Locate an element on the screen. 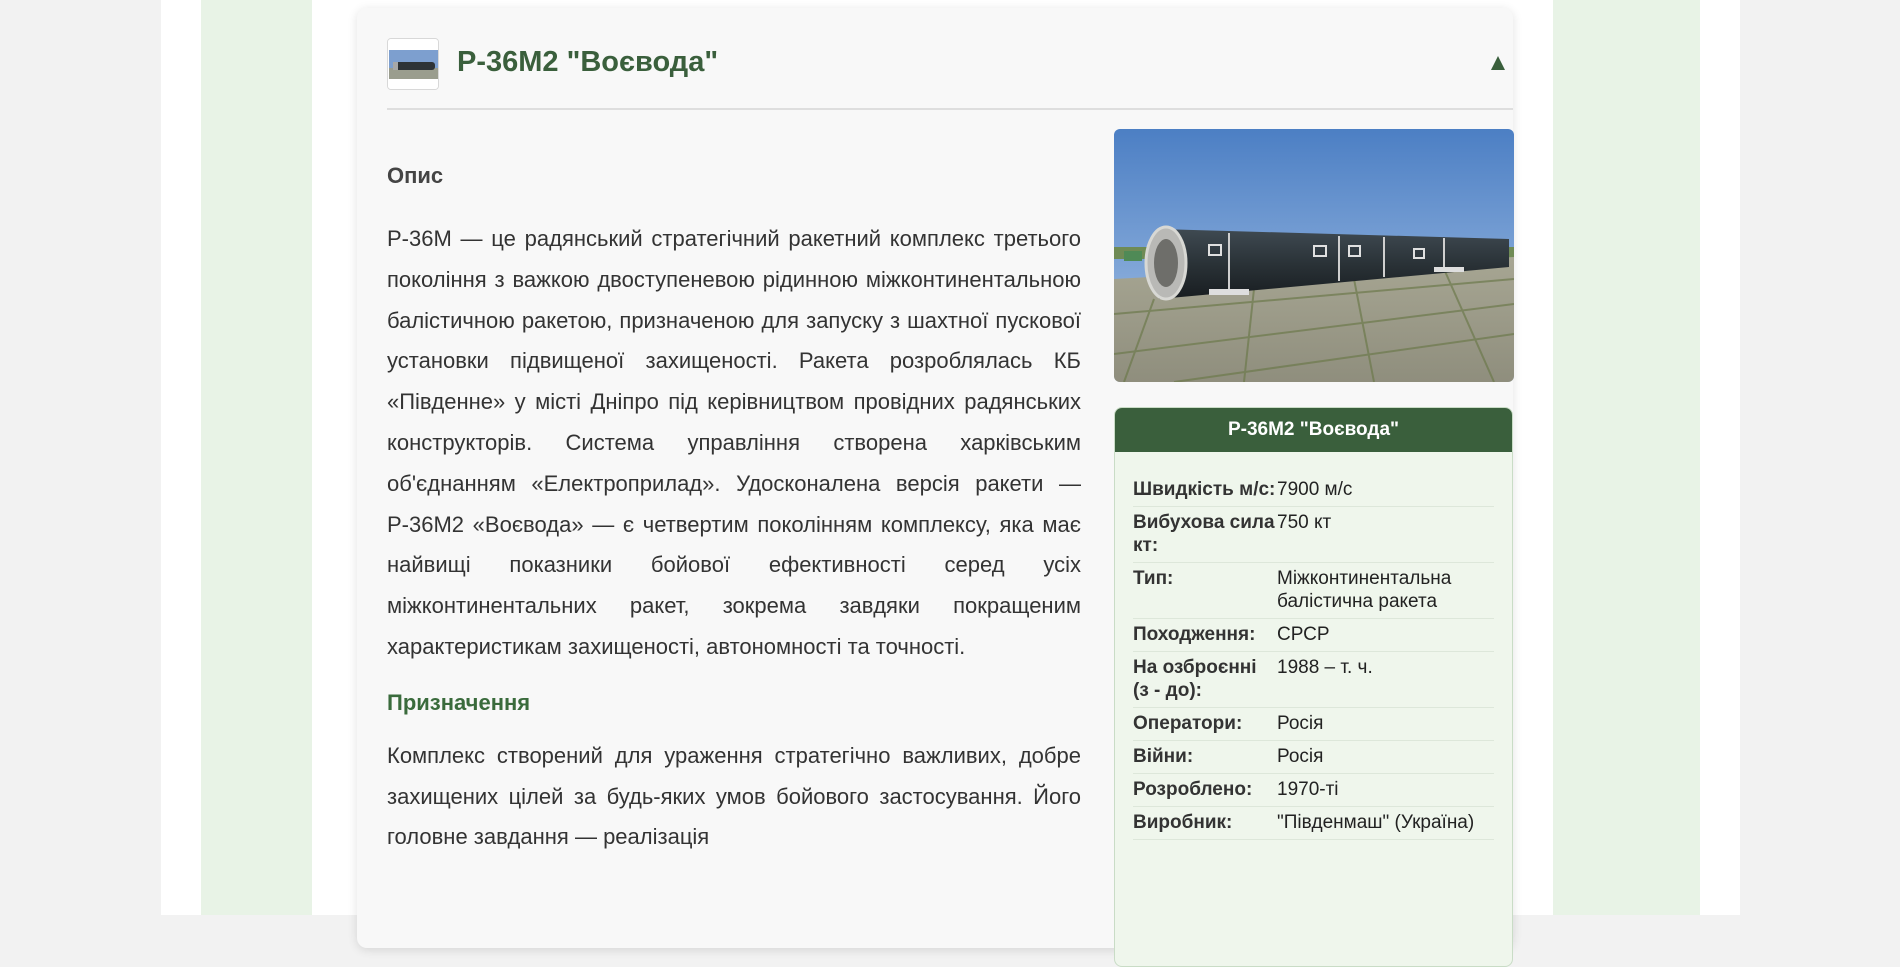 This screenshot has width=1900, height=967. infobox-key: Виробник: is located at coordinates (1183, 822).